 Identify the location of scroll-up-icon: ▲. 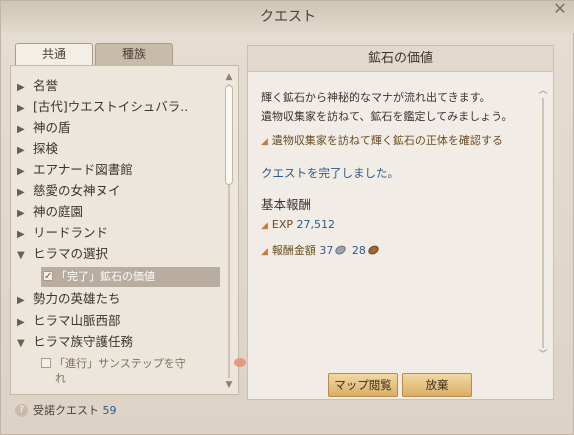
(229, 77).